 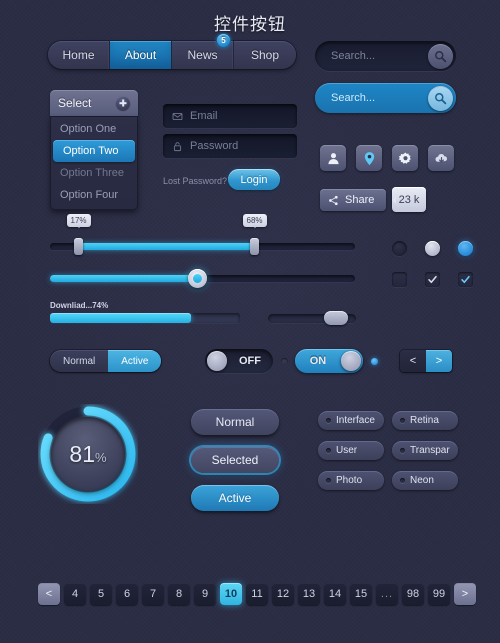 I want to click on range-handle-low: 17%, so click(x=78, y=234).